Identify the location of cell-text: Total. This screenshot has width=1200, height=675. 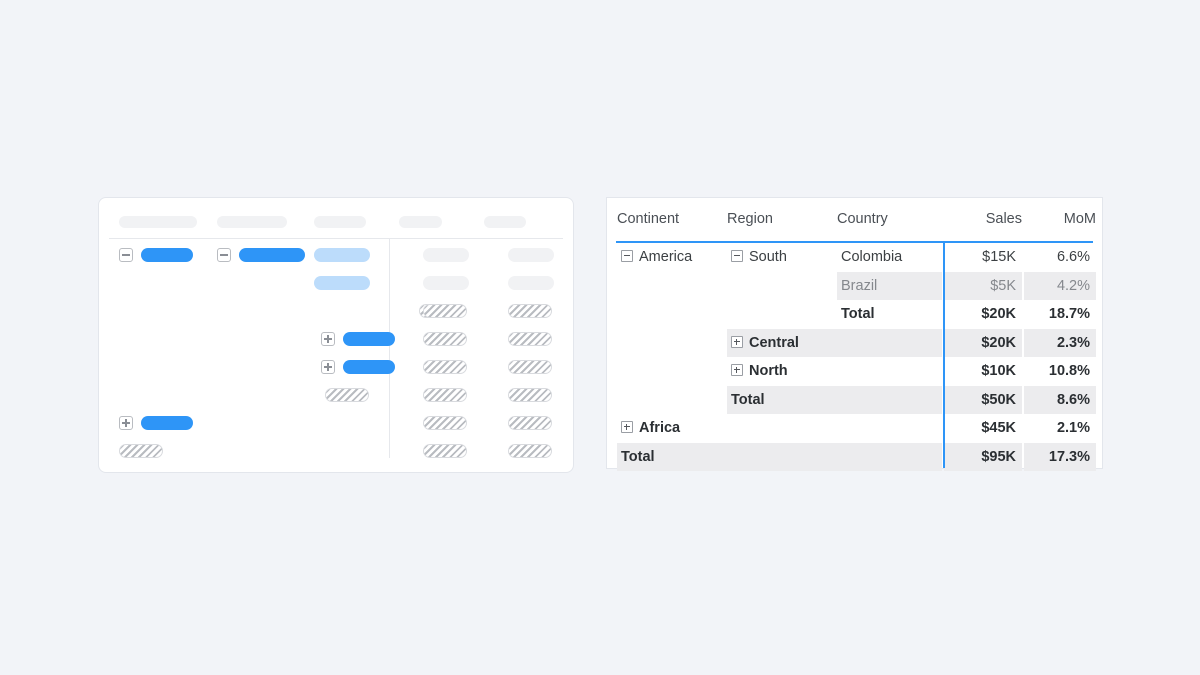
(782, 400).